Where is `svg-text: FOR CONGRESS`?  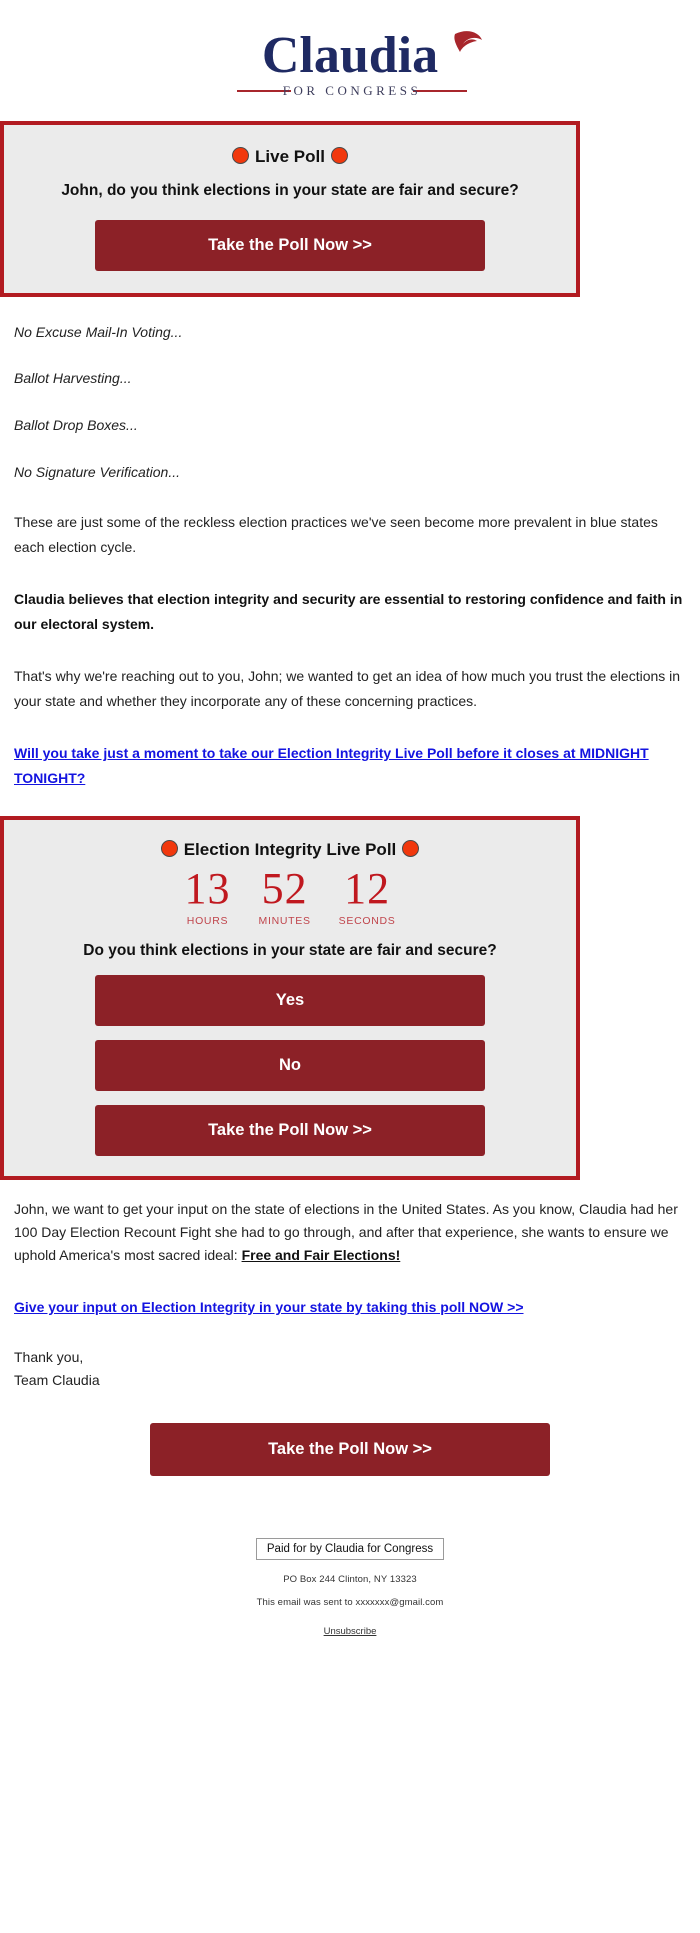
svg-text: FOR CONGRESS is located at coordinates (352, 90).